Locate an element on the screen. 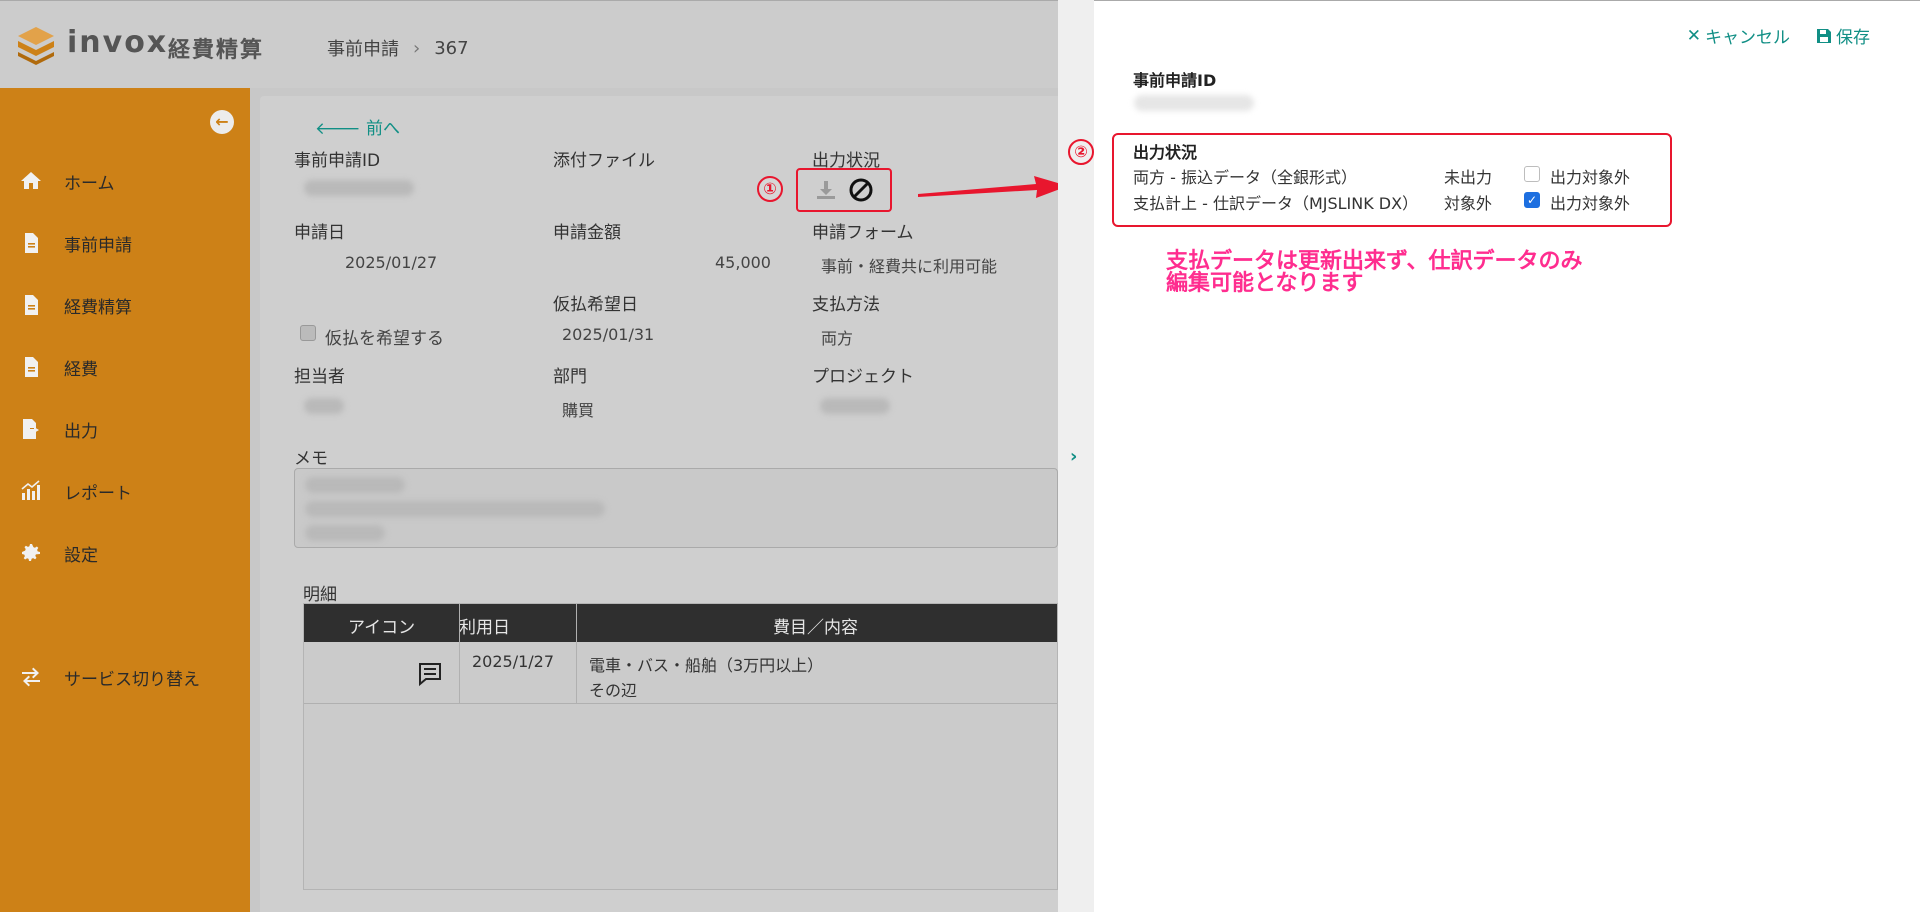 This screenshot has height=912, width=1920. project-label: プロジェクト is located at coordinates (863, 377).